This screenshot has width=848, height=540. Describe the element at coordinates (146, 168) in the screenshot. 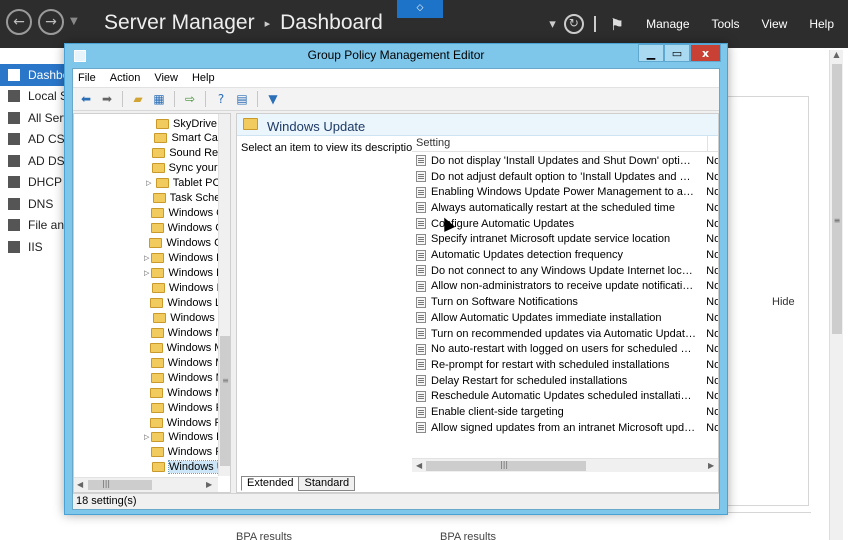

I see `tree-item: Sync your settings` at that location.